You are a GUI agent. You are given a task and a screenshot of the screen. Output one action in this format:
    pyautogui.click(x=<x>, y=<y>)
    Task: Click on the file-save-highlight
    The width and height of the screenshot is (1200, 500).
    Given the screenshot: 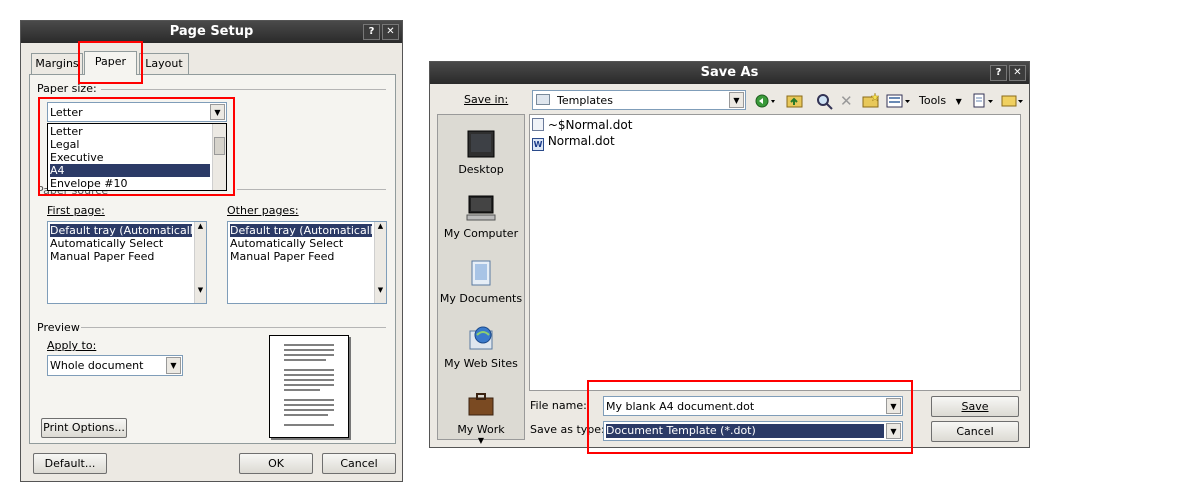 What is the action you would take?
    pyautogui.click(x=750, y=417)
    